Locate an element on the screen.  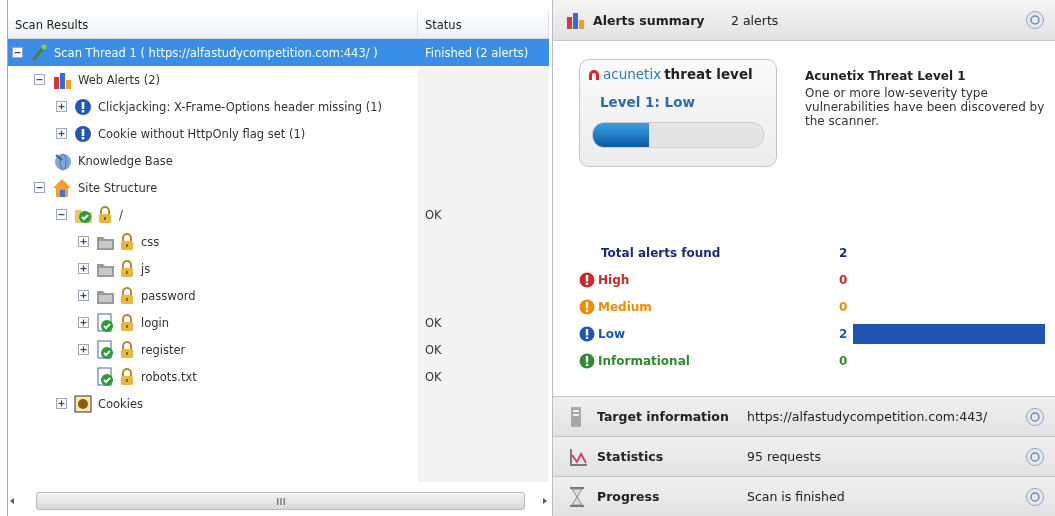
node-label: password is located at coordinates (168, 295).